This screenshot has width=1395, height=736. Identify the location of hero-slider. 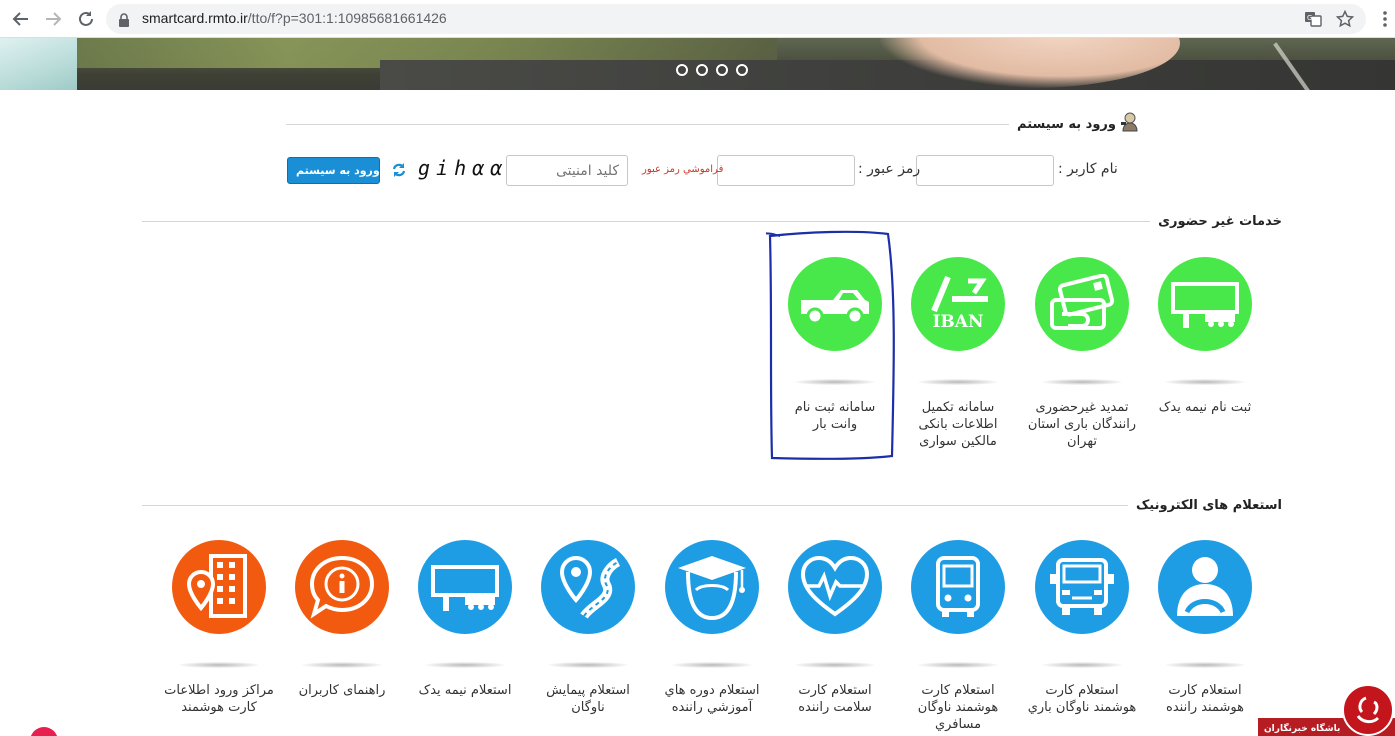
(697, 64).